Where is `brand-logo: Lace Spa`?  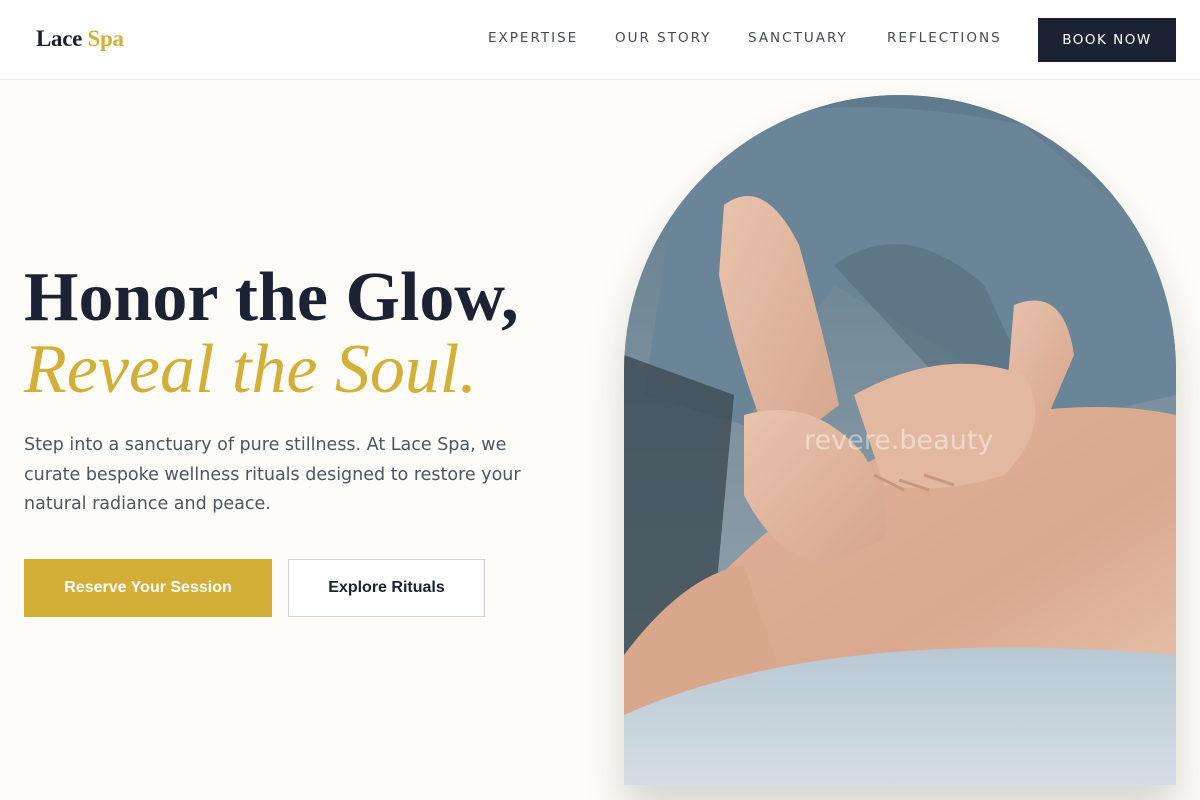
brand-logo: Lace Spa is located at coordinates (80, 39).